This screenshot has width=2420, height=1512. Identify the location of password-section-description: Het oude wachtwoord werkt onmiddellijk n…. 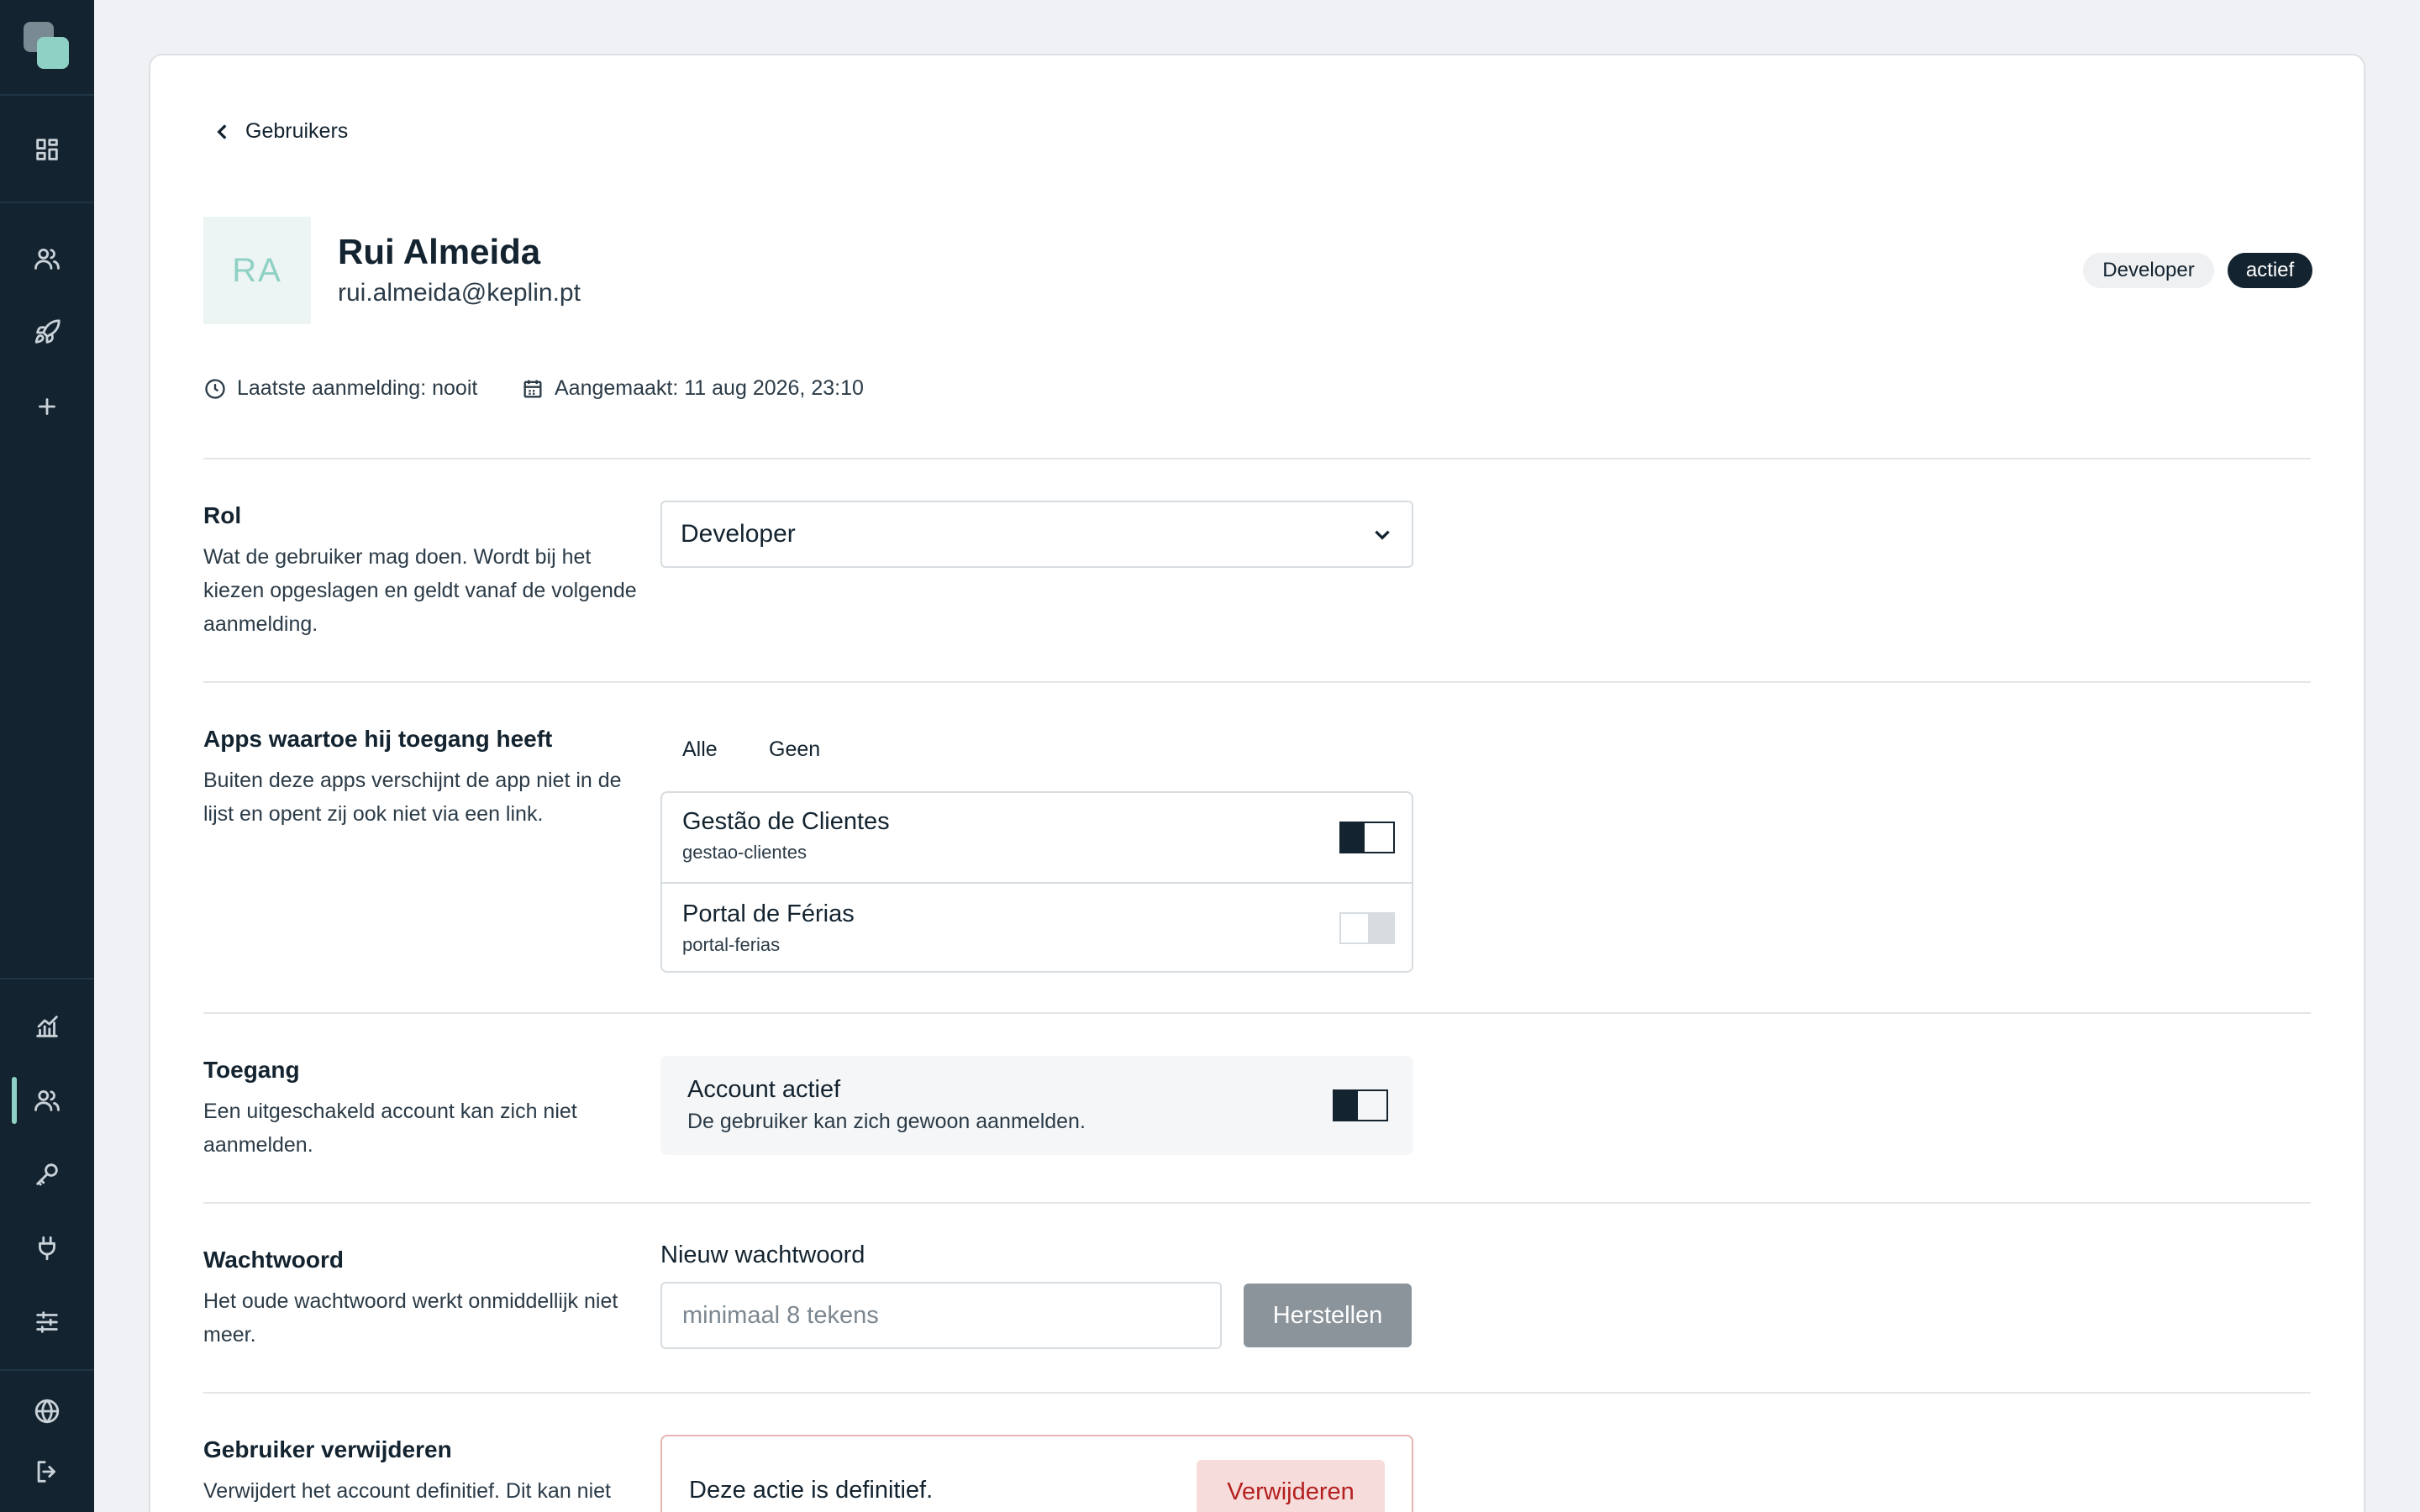
(411, 1318).